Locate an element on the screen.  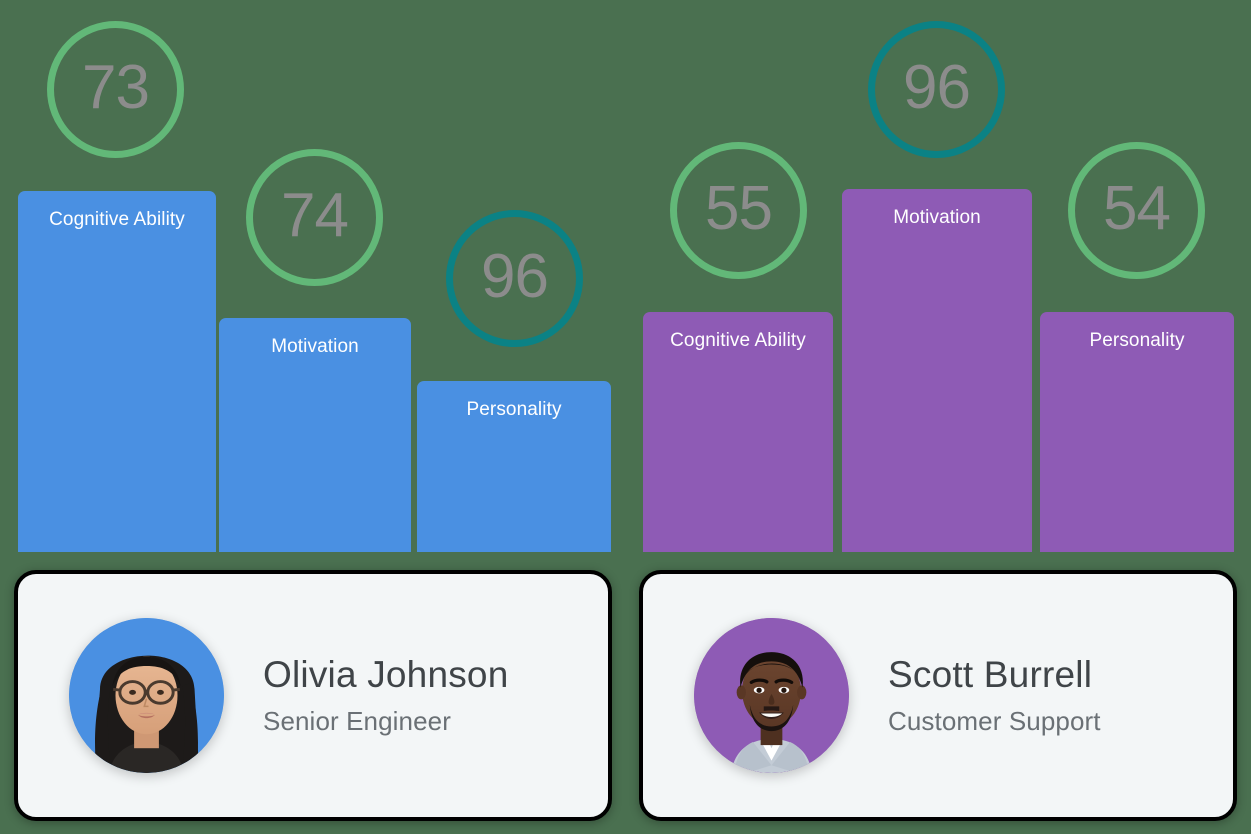
person-card-olivia-johnson: Olivia Johnson Senior Engineer is located at coordinates (313, 695).